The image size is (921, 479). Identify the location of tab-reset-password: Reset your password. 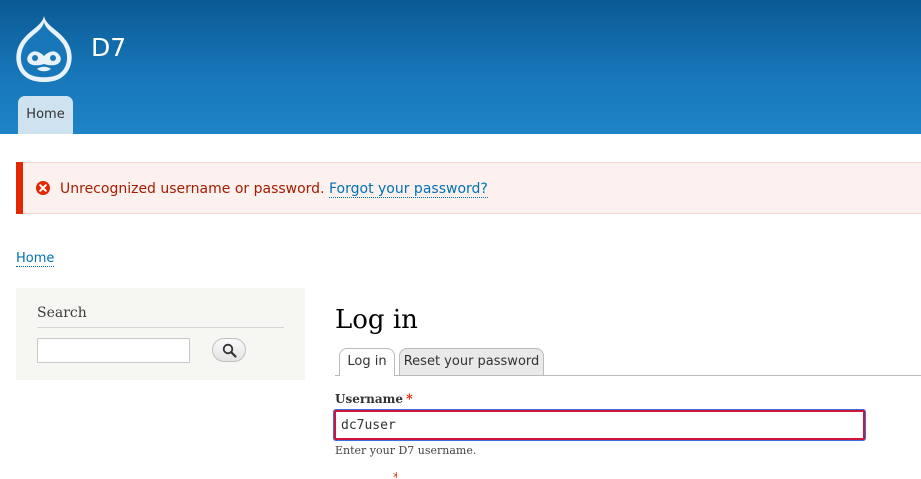
(471, 361).